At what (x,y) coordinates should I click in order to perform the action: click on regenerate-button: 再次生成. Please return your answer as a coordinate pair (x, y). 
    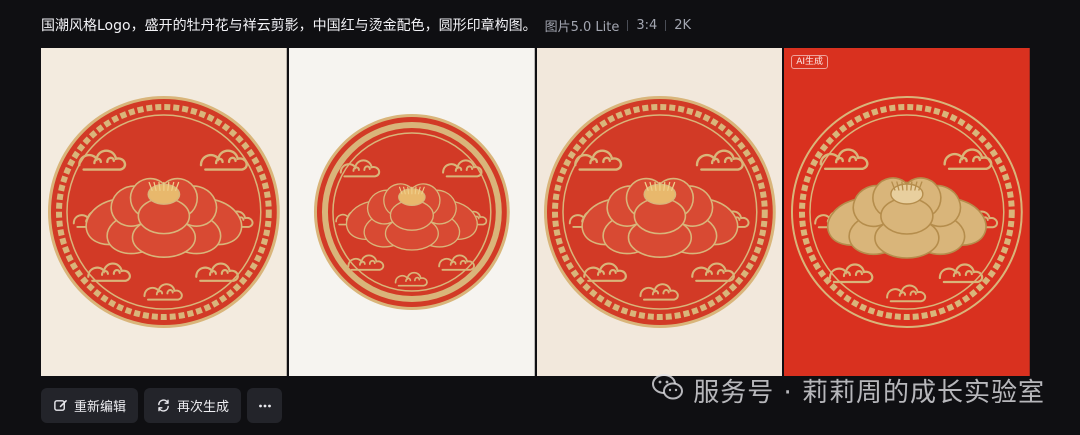
    Looking at the image, I should click on (193, 405).